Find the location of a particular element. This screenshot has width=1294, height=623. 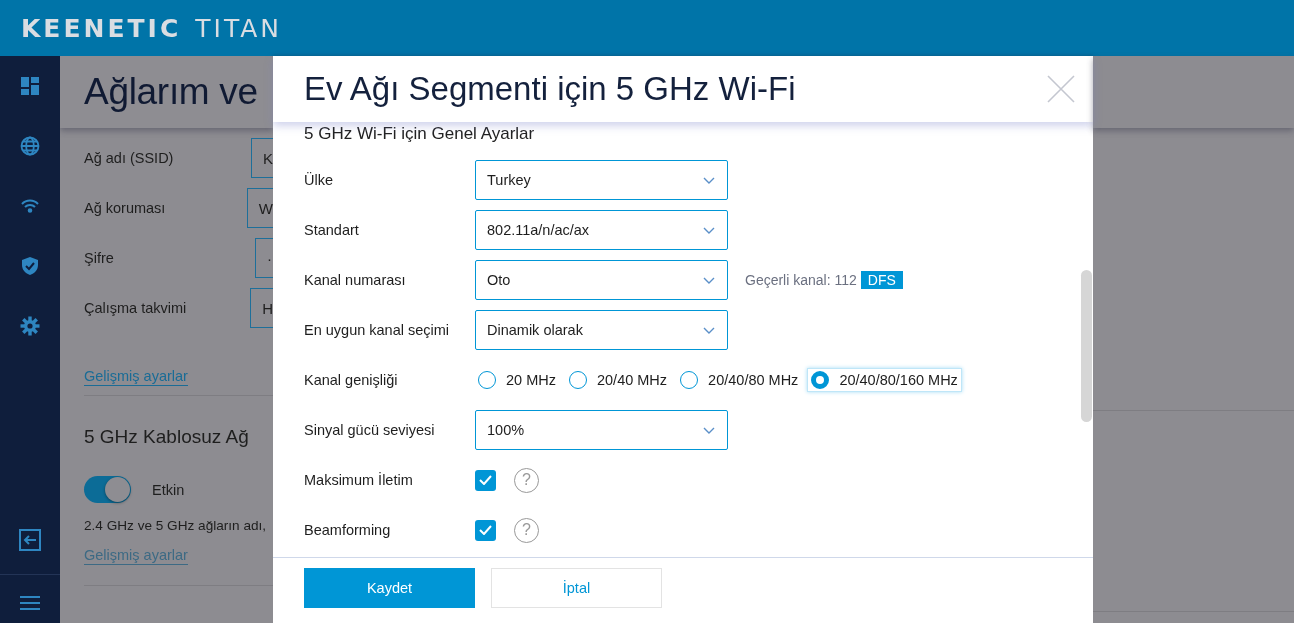

toggle-switch is located at coordinates (107, 489).